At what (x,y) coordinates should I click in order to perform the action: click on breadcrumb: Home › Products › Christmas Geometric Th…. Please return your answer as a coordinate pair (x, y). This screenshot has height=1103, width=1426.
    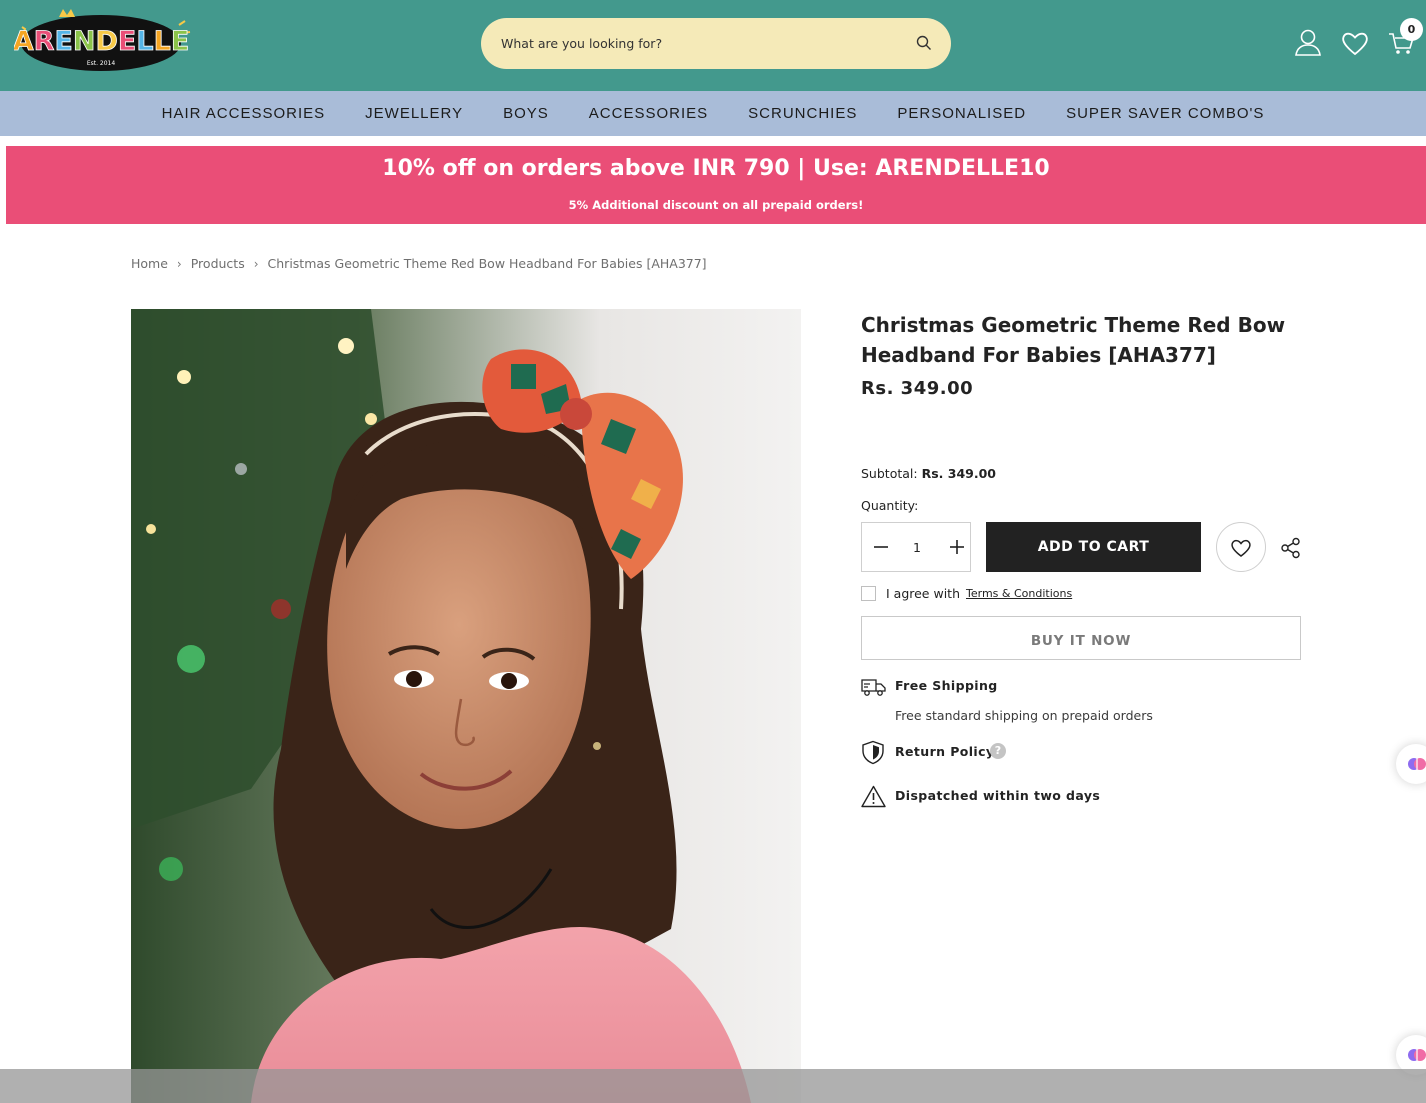
    Looking at the image, I should click on (419, 263).